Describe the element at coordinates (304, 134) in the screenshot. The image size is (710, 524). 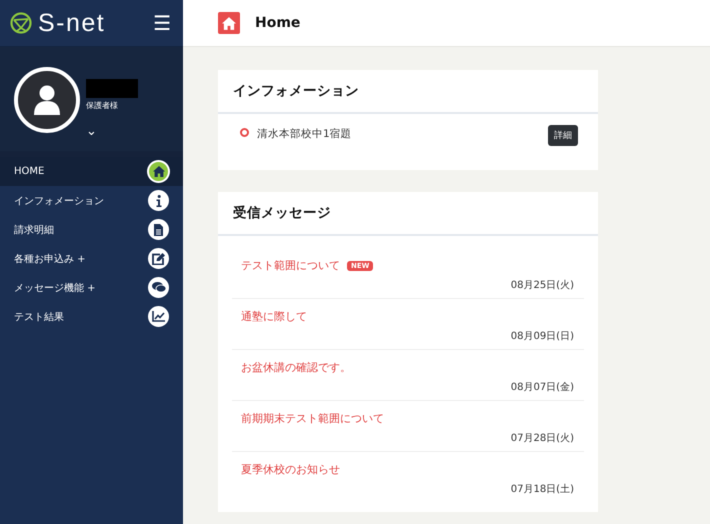
I see `info-link: 清水本部校中1宿題` at that location.